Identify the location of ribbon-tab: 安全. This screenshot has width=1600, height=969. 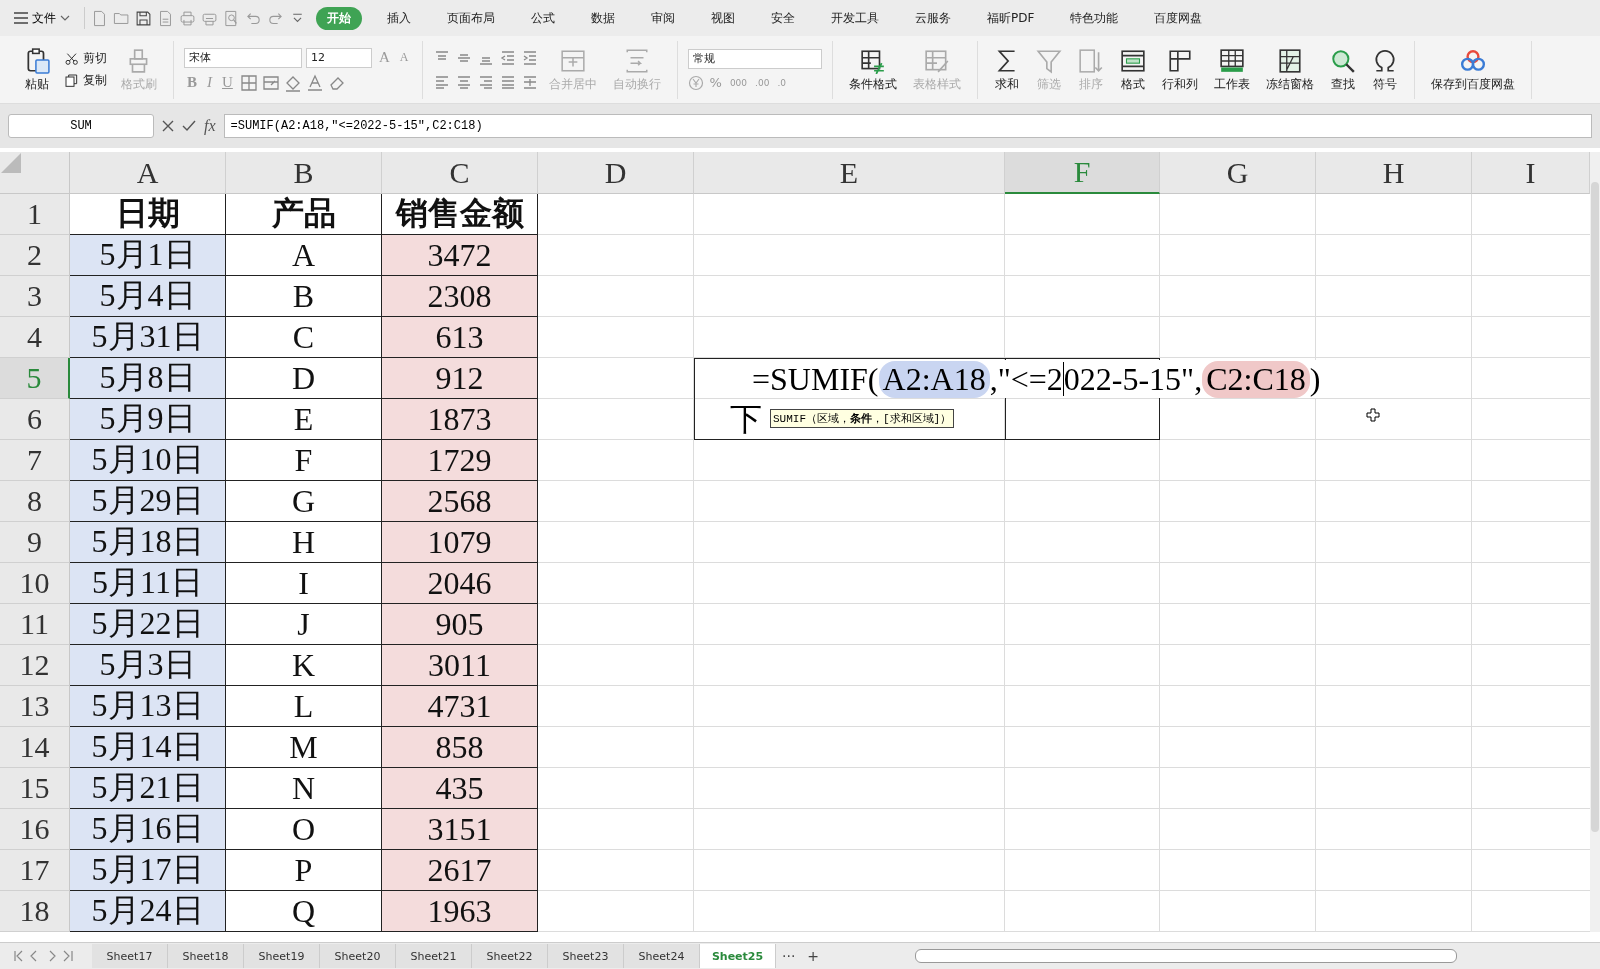
(783, 18).